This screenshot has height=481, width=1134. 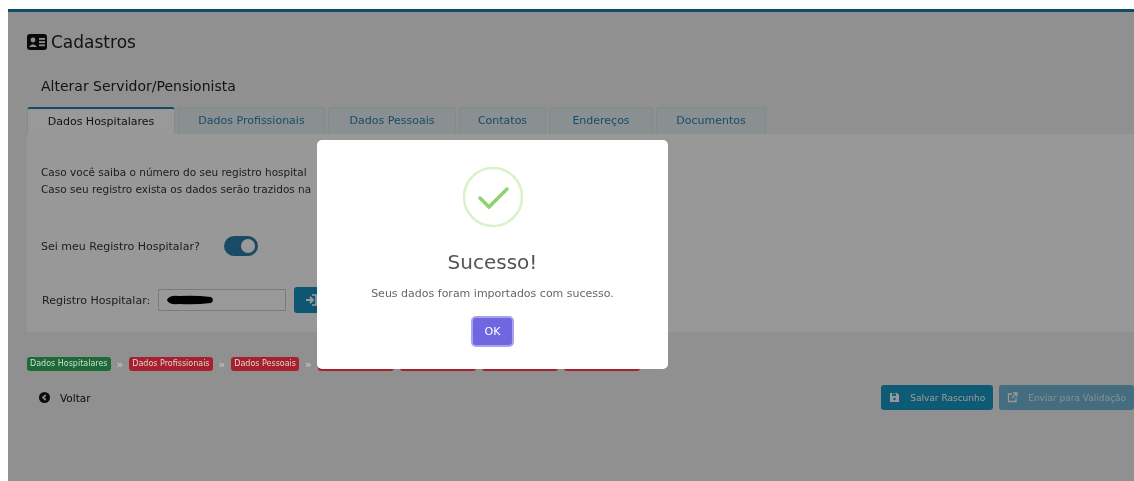 I want to click on save-draft-button: Salvar Rascunho, so click(x=937, y=397).